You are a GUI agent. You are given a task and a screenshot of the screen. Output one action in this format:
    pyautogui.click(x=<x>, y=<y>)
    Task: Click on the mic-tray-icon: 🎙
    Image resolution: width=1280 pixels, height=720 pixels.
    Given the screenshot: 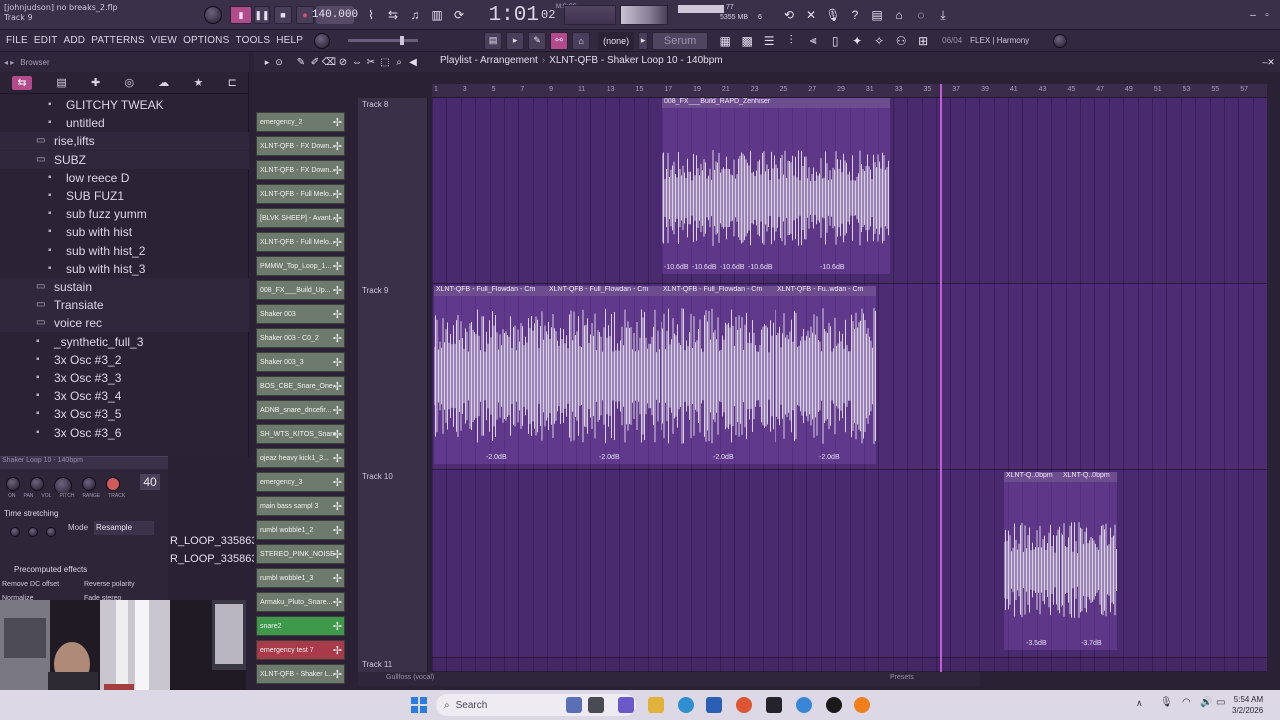 What is the action you would take?
    pyautogui.click(x=1166, y=702)
    